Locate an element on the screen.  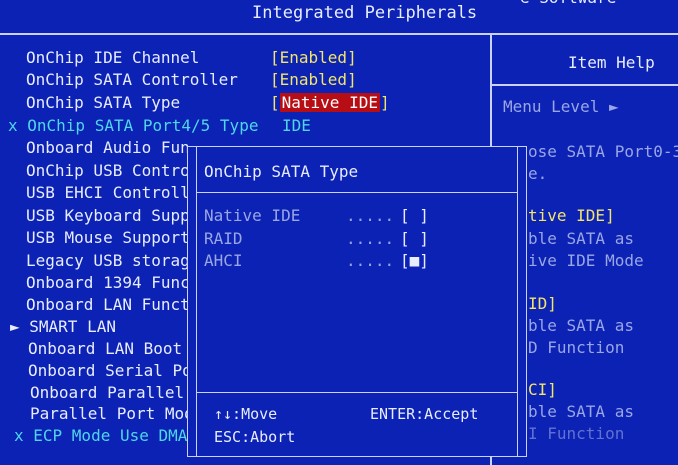
menu-value-onchip-ide-channel: [Enabled] is located at coordinates (313, 58).